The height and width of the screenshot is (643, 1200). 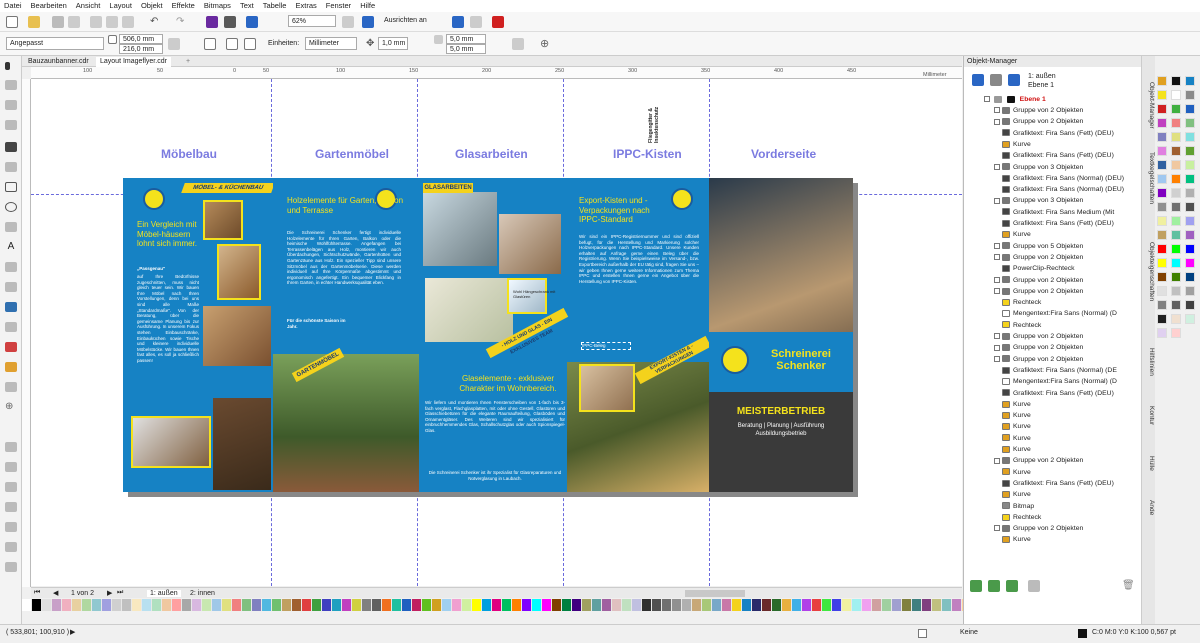 I want to click on zoom-fit-icon, so click(x=11, y=487).